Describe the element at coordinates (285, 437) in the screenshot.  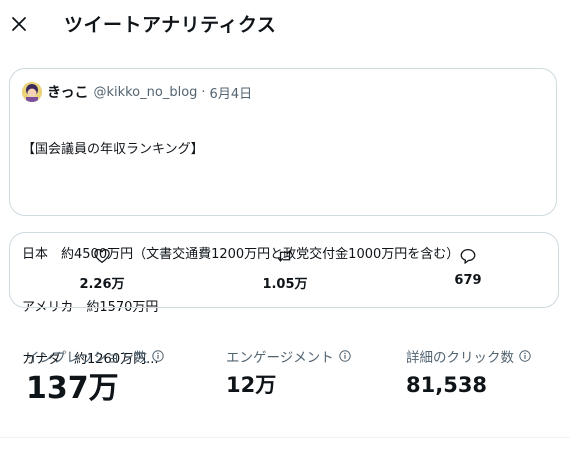
I see `divider` at that location.